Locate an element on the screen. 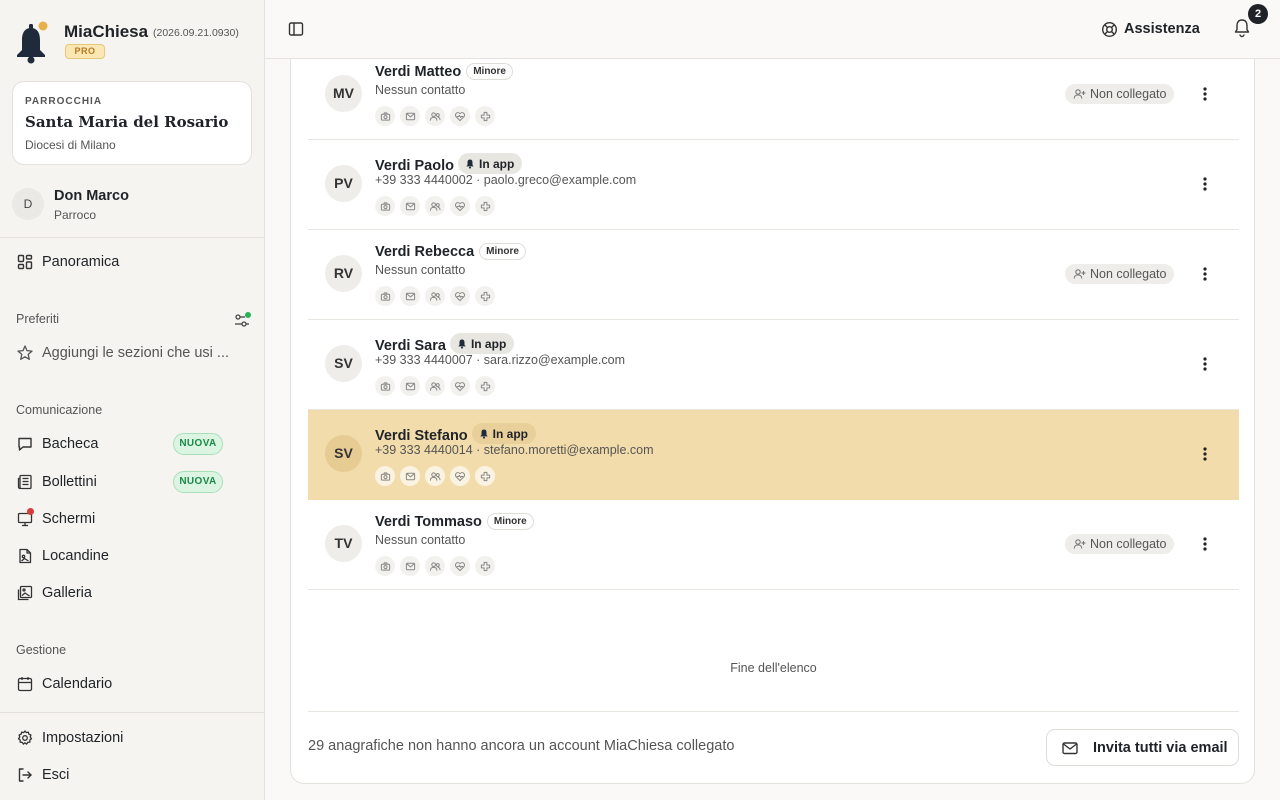  sidebar-item-impostazioni: Impostazioni is located at coordinates (134, 738).